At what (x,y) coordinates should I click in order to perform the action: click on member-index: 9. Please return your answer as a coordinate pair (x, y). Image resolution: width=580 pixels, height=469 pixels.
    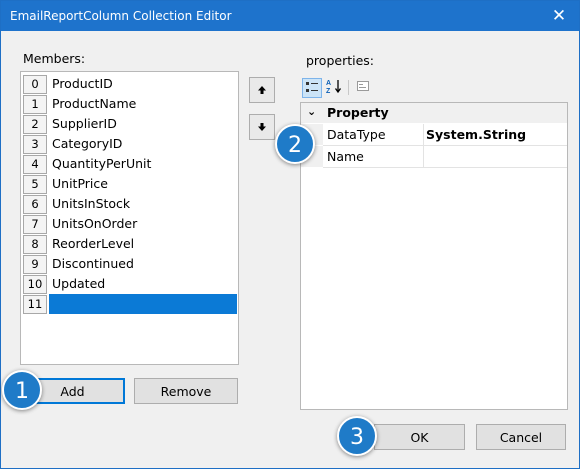
    Looking at the image, I should click on (35, 264).